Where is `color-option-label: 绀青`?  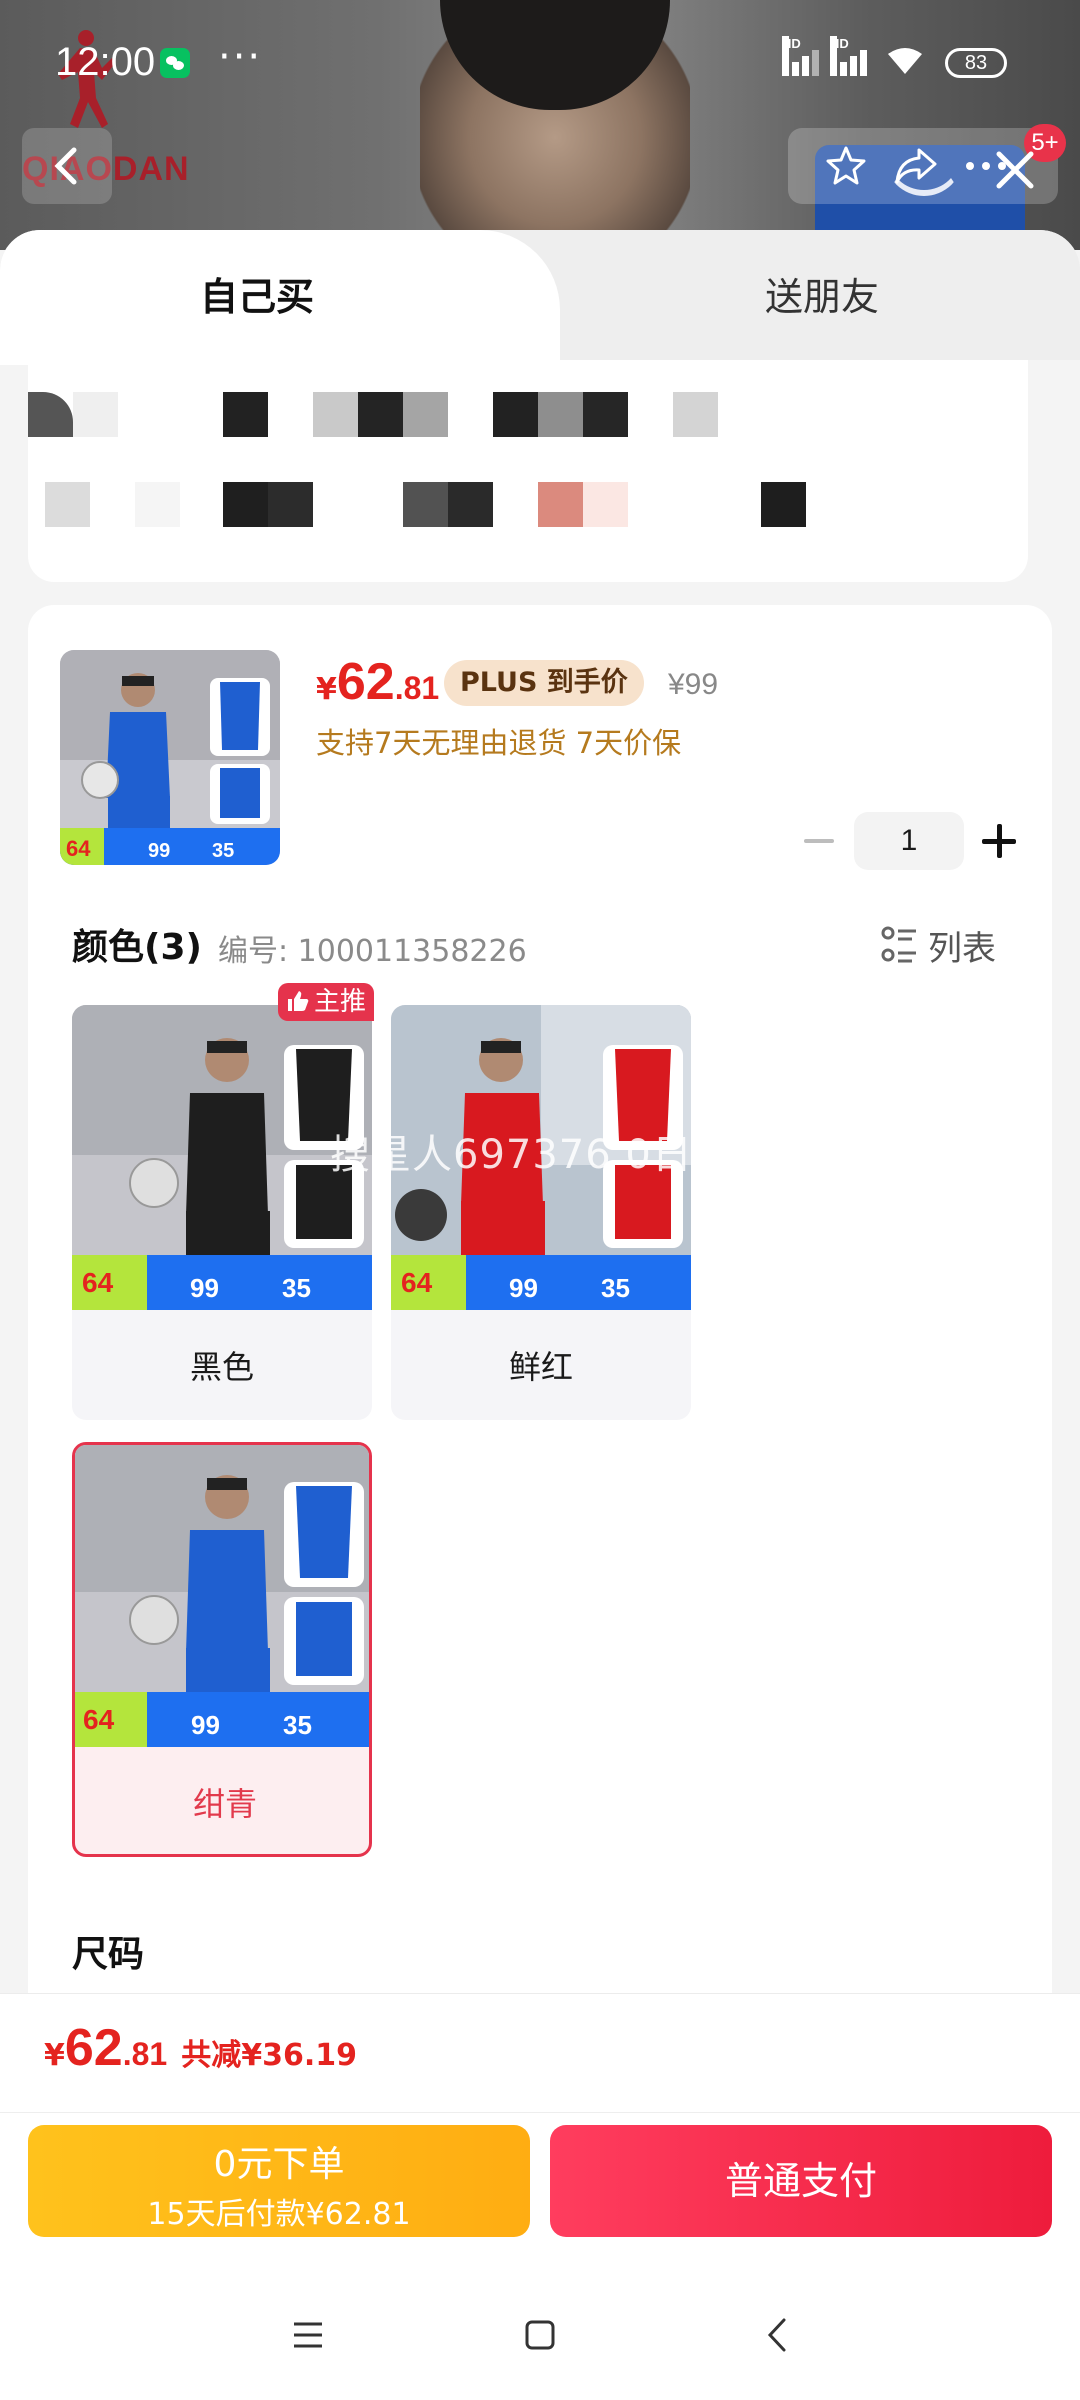 color-option-label: 绀青 is located at coordinates (224, 1804).